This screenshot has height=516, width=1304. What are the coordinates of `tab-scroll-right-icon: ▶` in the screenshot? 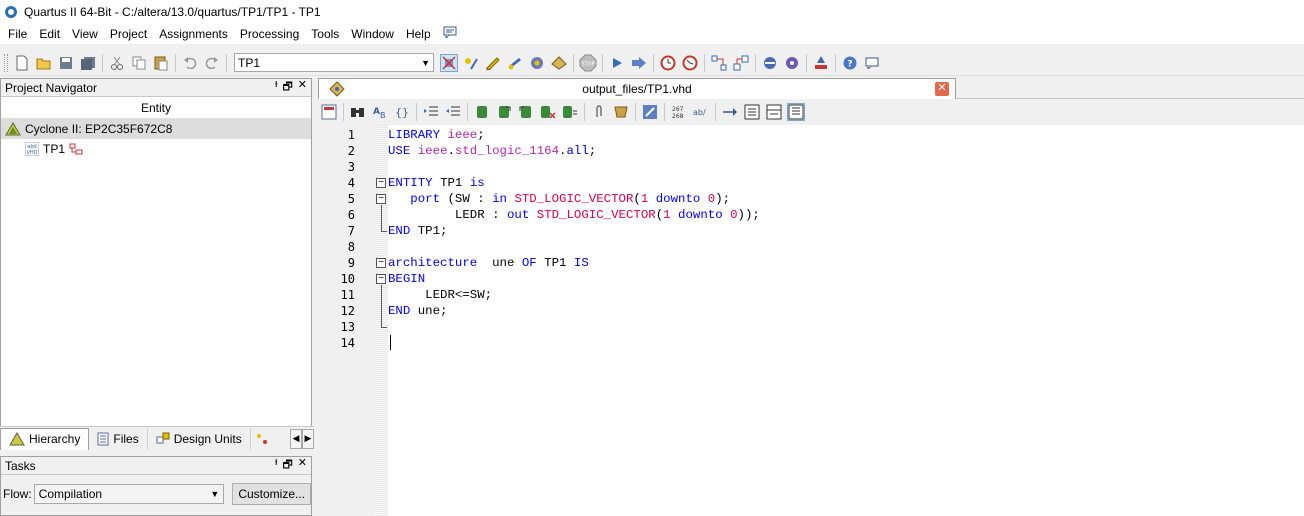 It's located at (308, 438).